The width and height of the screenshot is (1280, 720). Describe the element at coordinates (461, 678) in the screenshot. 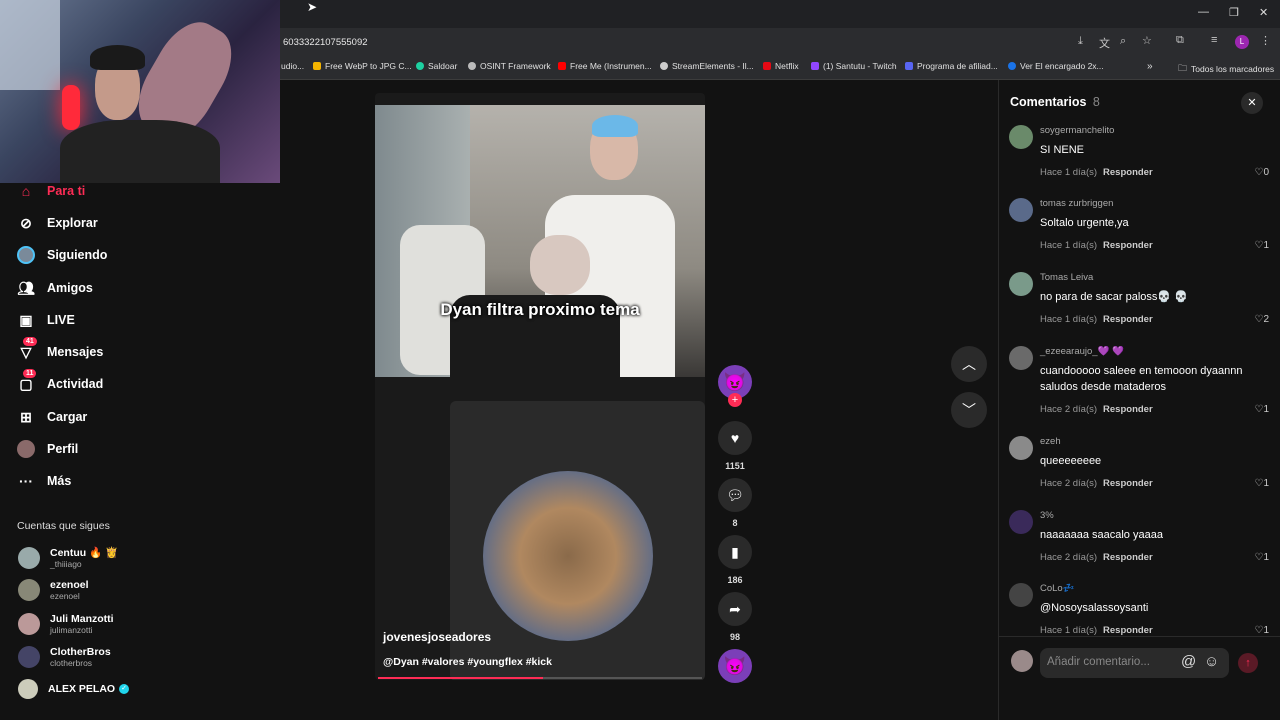

I see `video-progress-fill` at that location.